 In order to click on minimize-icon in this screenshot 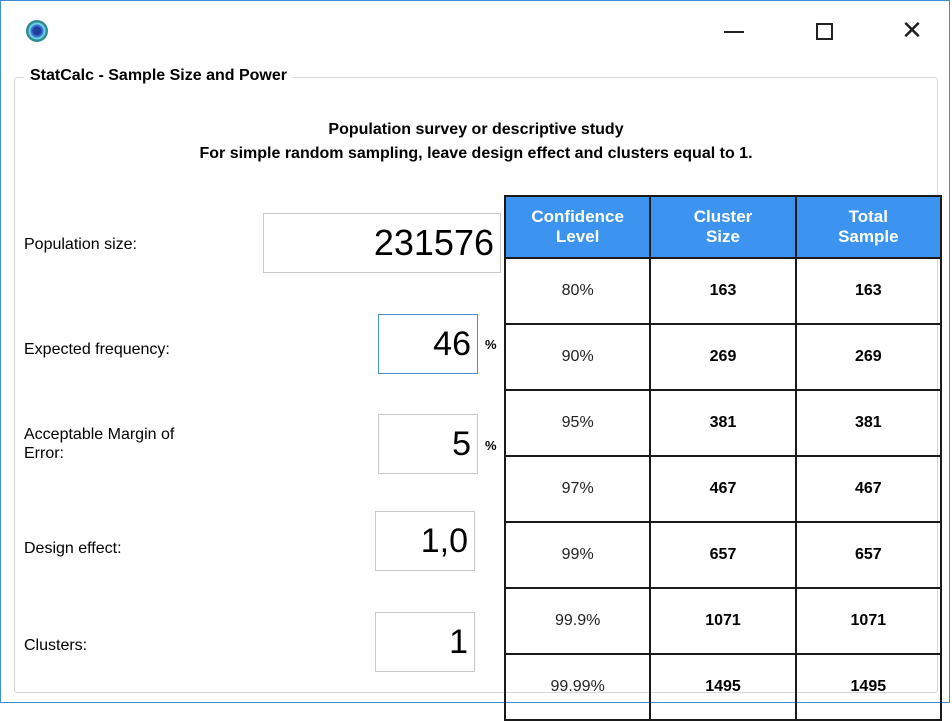, I will do `click(734, 32)`.